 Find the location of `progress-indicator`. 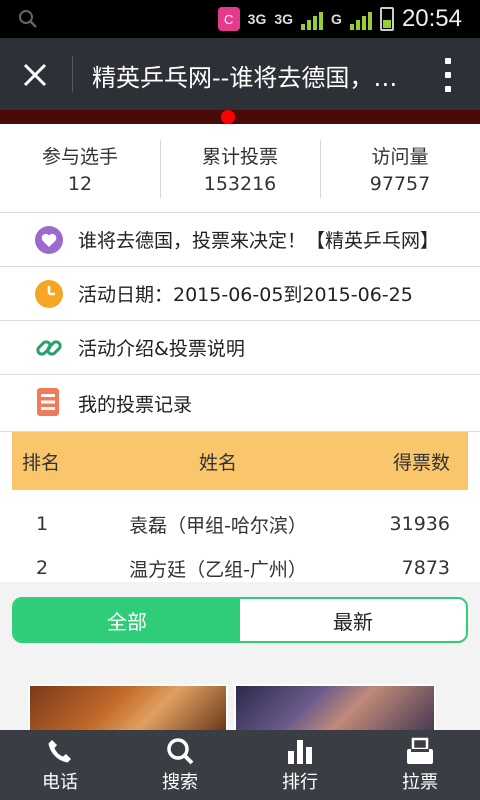

progress-indicator is located at coordinates (228, 117).